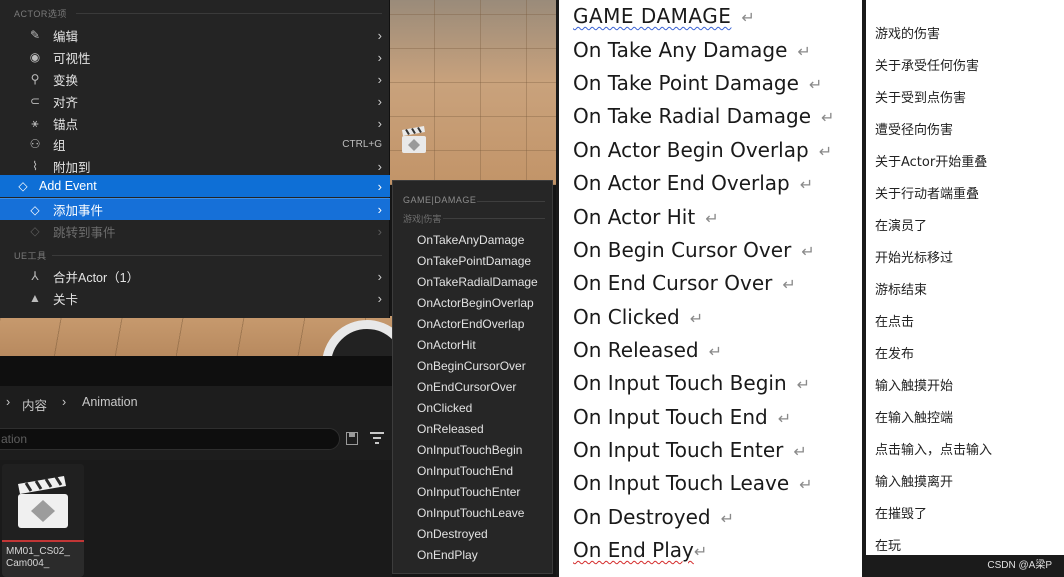  Describe the element at coordinates (914, 482) in the screenshot. I see `cn-item: 输入触摸离开` at that location.